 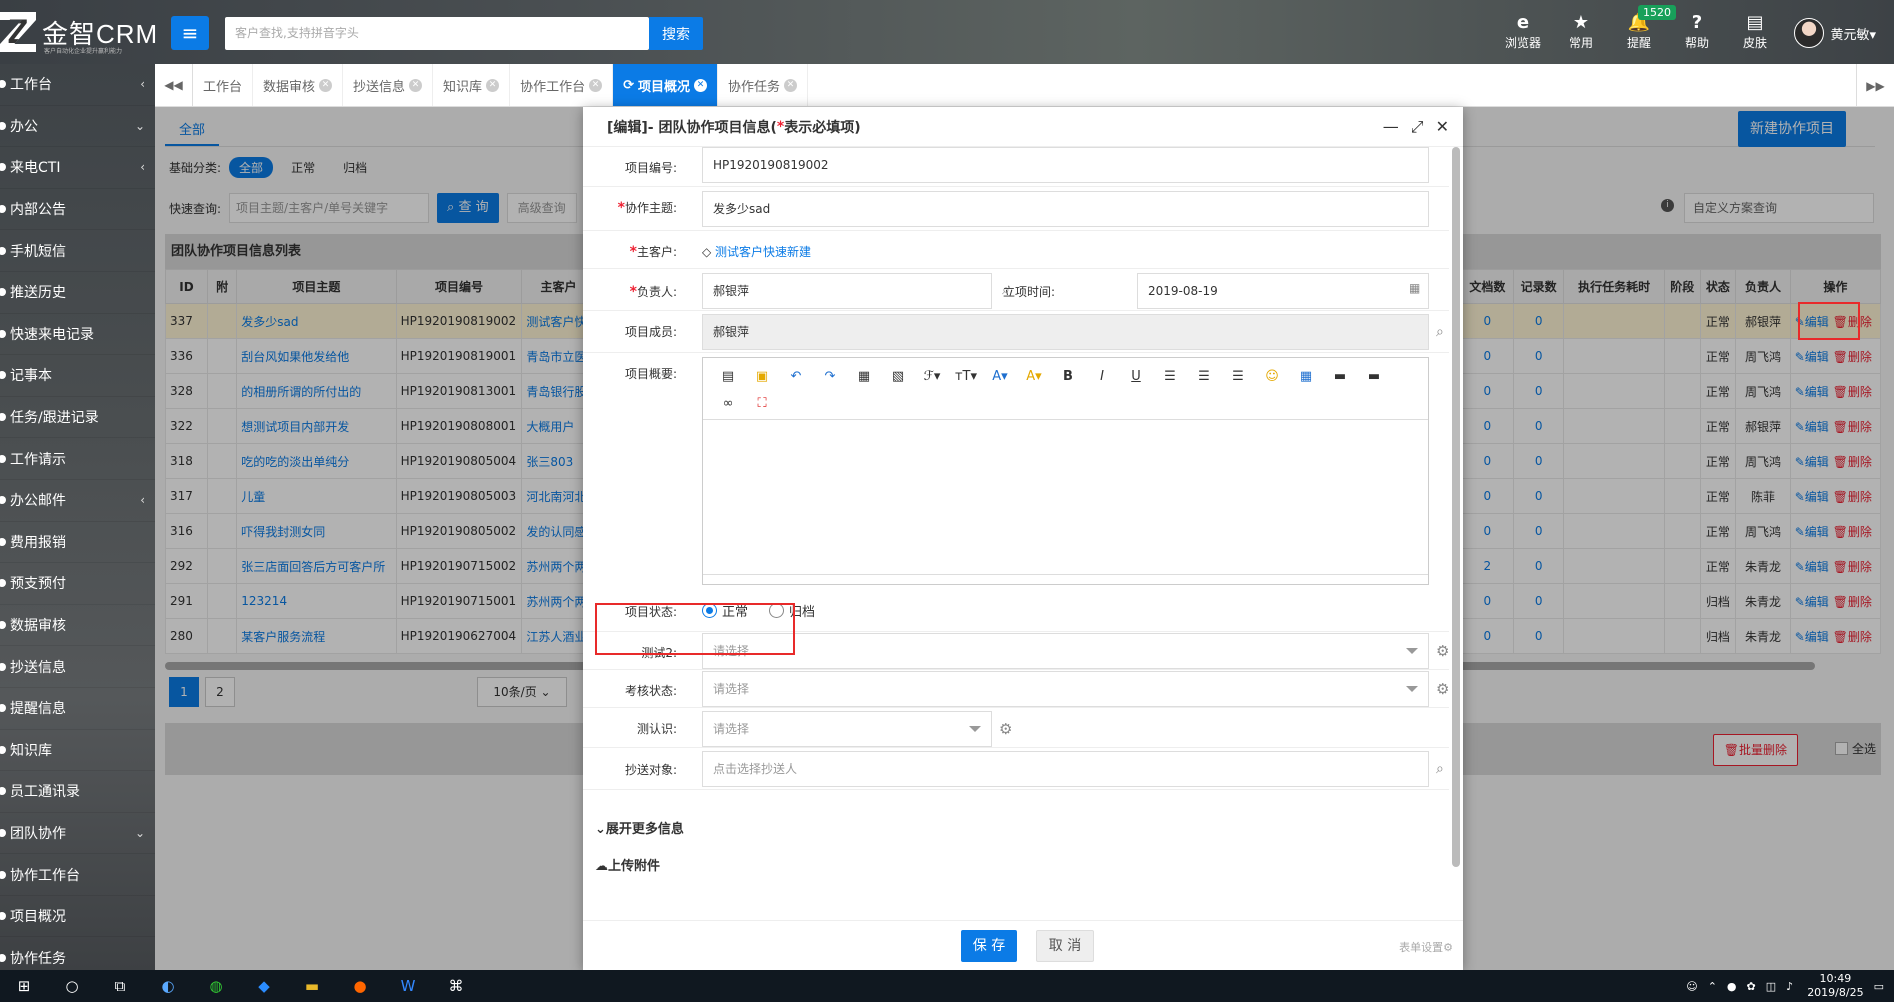 What do you see at coordinates (1391, 127) in the screenshot?
I see `minimize-icon: —` at bounding box center [1391, 127].